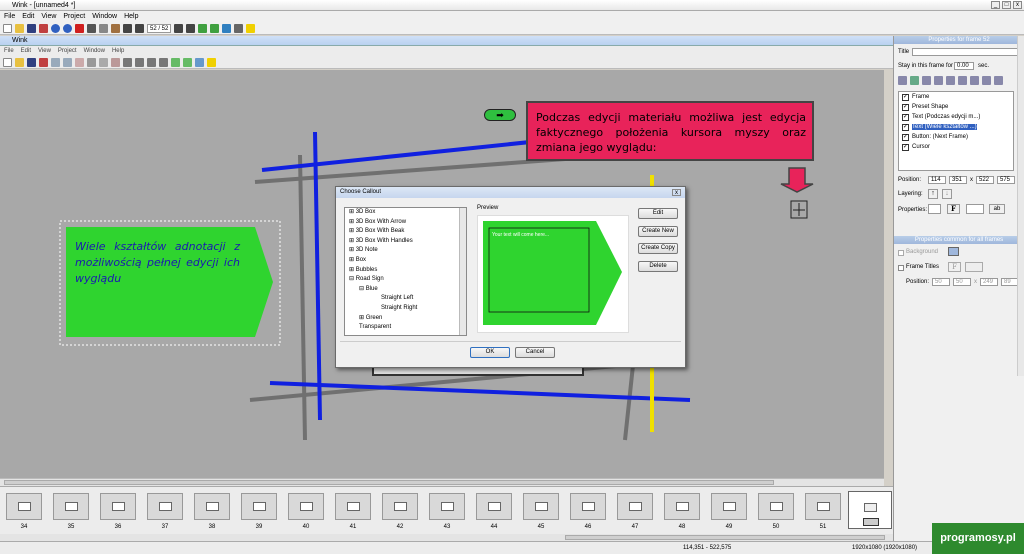  Describe the element at coordinates (676, 192) in the screenshot. I see `dialog-close-icon: x` at that location.